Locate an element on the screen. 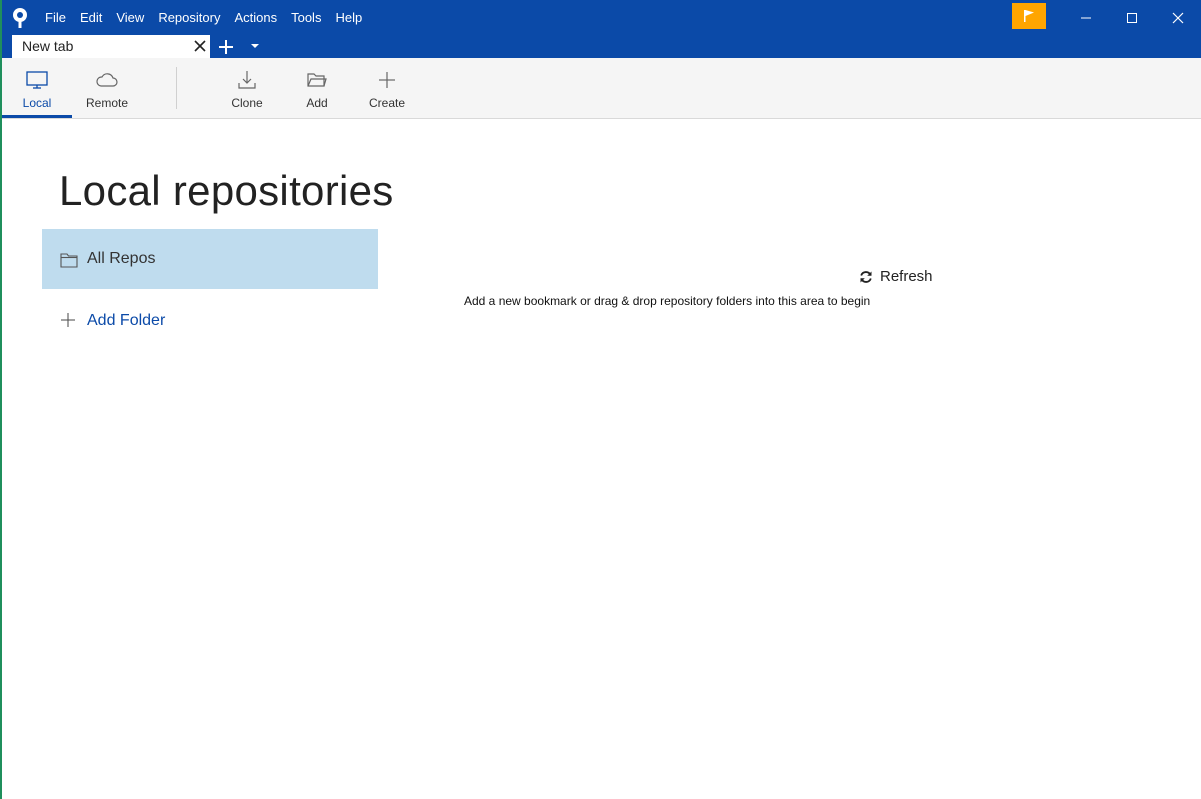 This screenshot has width=1201, height=799. toolbar: Local Remote Clone Add Create is located at coordinates (601, 88).